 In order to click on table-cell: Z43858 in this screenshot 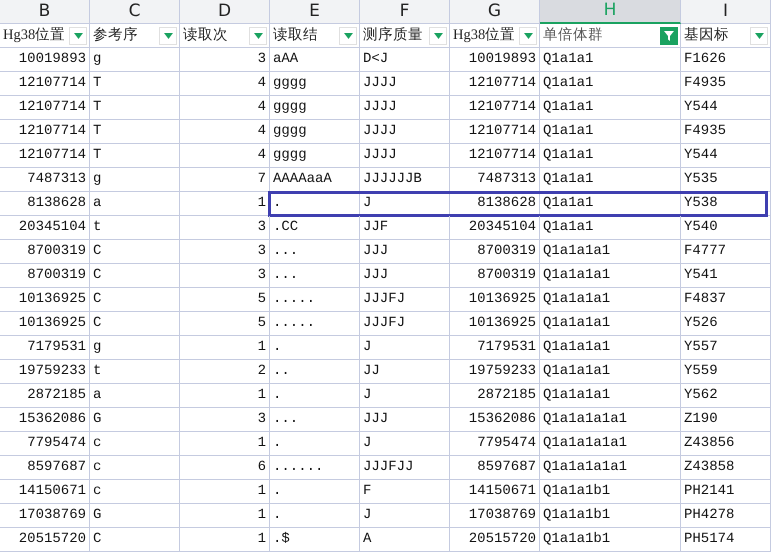, I will do `click(726, 468)`.